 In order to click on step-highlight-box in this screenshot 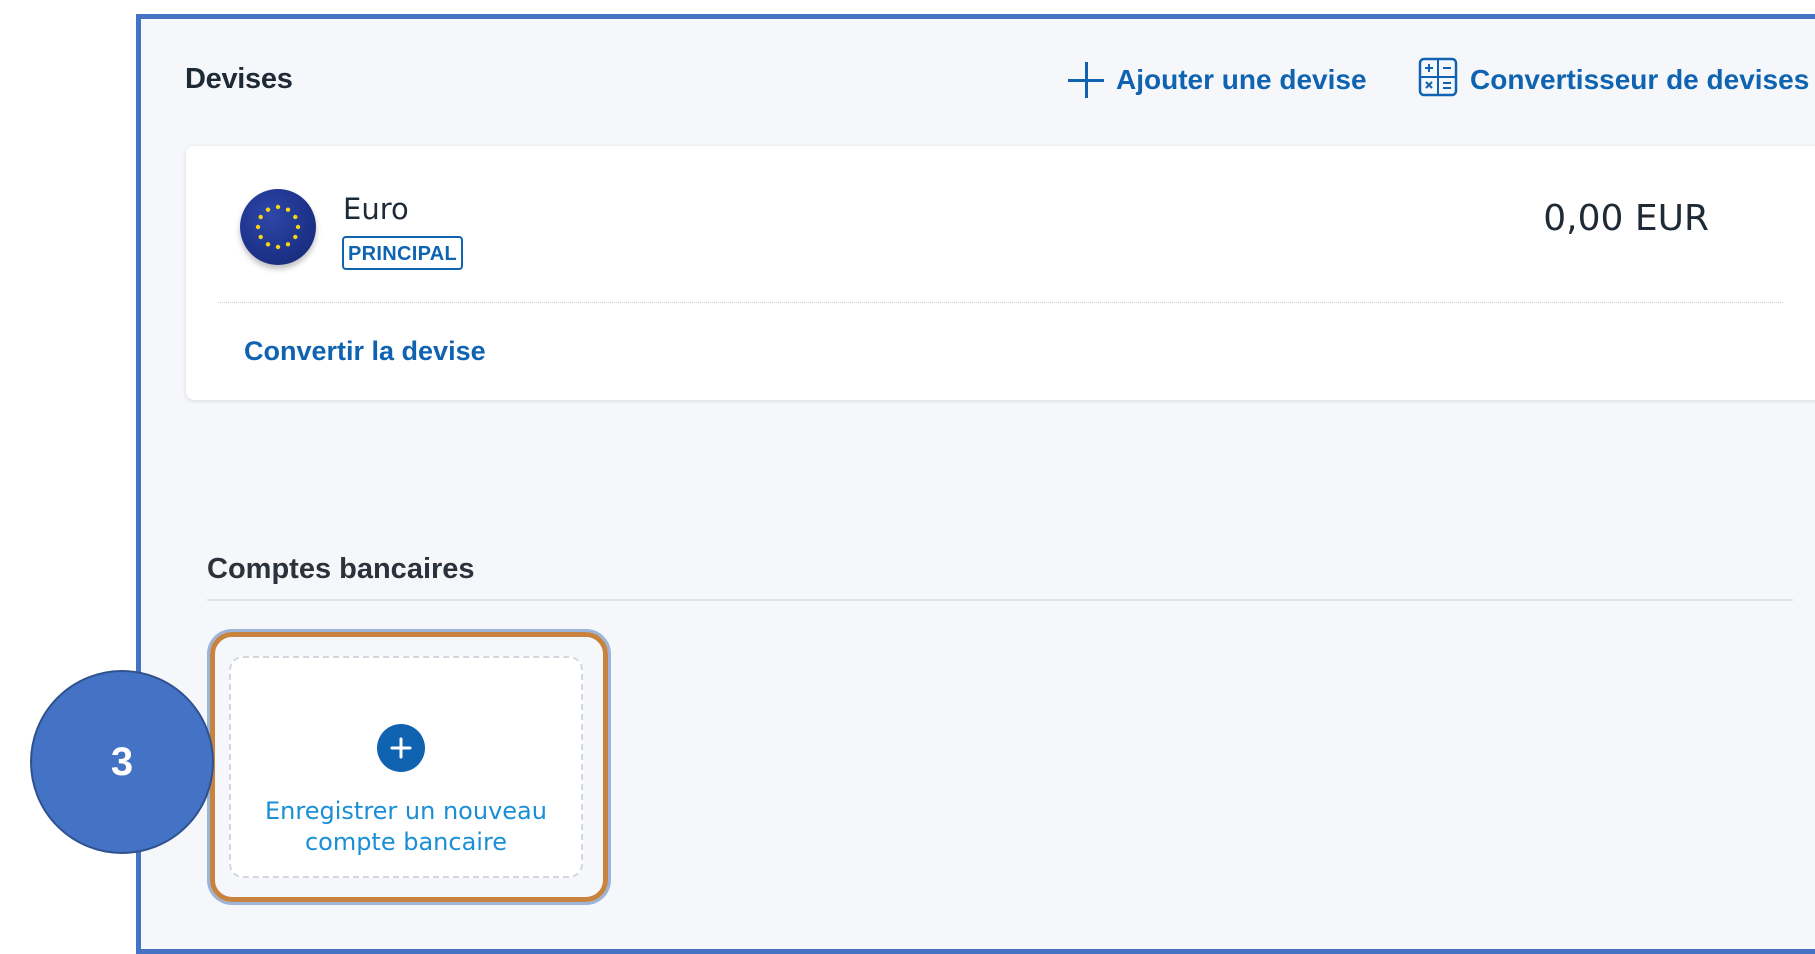, I will do `click(409, 767)`.